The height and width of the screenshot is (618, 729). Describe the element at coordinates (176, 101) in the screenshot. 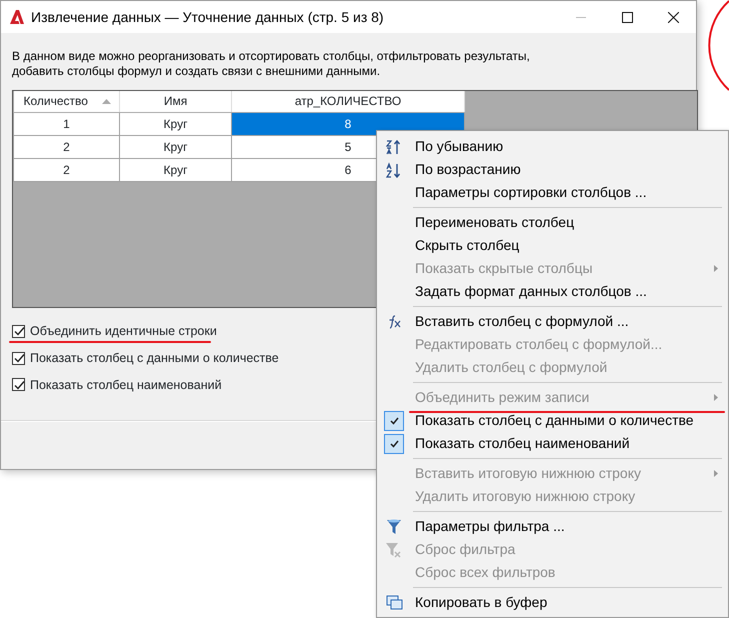

I see `column-header: Имя` at that location.